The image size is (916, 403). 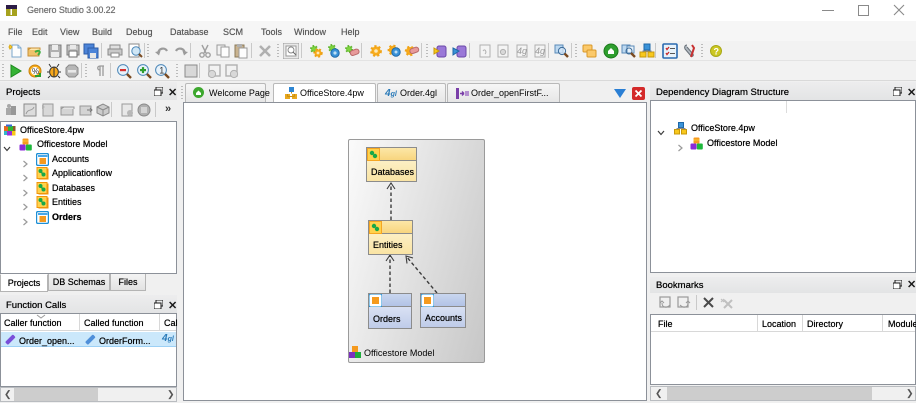 What do you see at coordinates (161, 71) in the screenshot?
I see `svg-text: 1` at bounding box center [161, 71].